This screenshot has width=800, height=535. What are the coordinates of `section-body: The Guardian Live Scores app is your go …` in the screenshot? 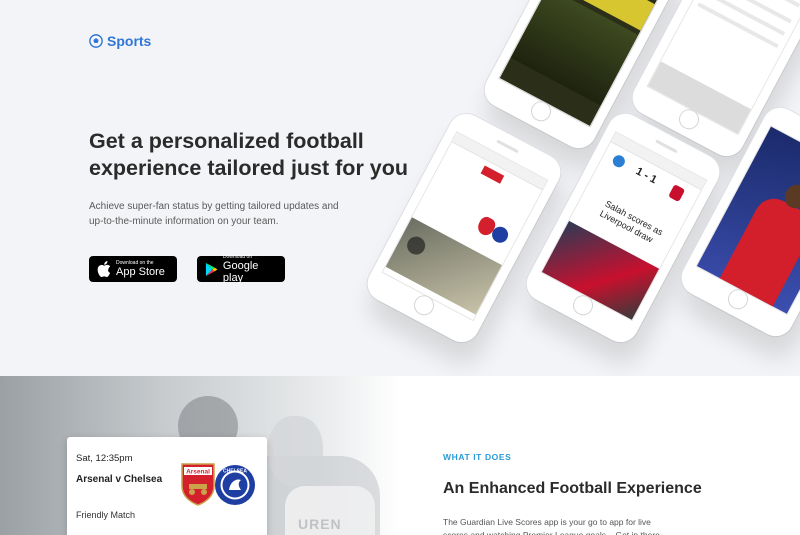 It's located at (551, 526).